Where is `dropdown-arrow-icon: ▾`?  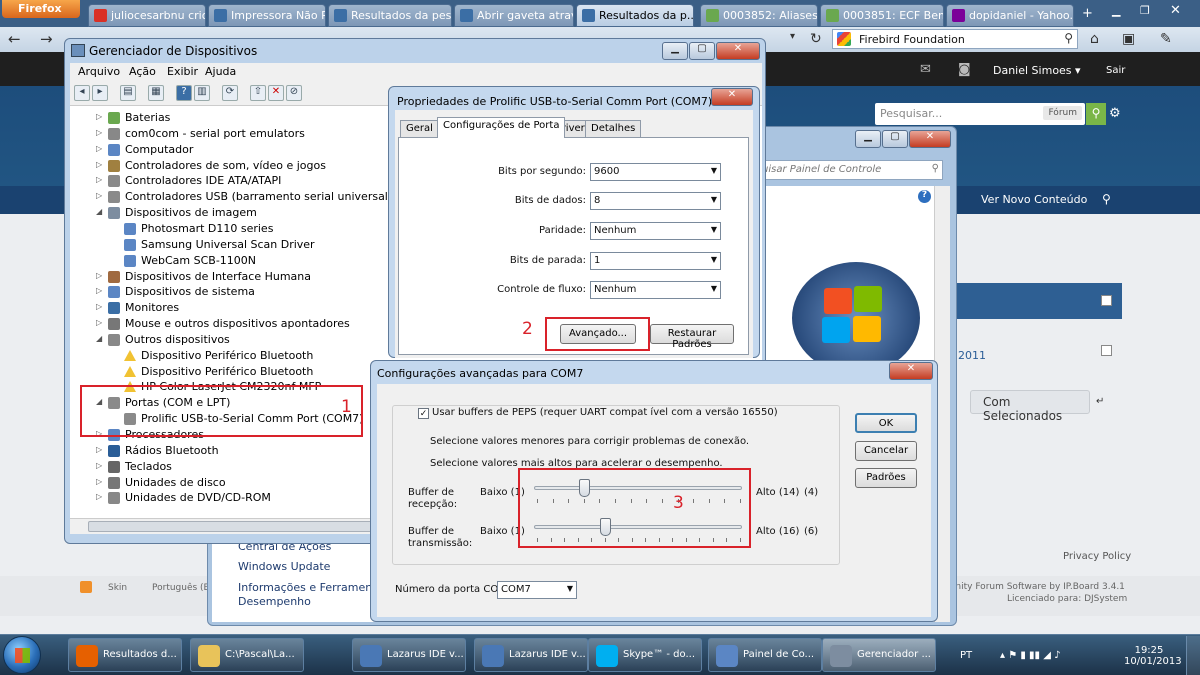 dropdown-arrow-icon: ▾ is located at coordinates (792, 36).